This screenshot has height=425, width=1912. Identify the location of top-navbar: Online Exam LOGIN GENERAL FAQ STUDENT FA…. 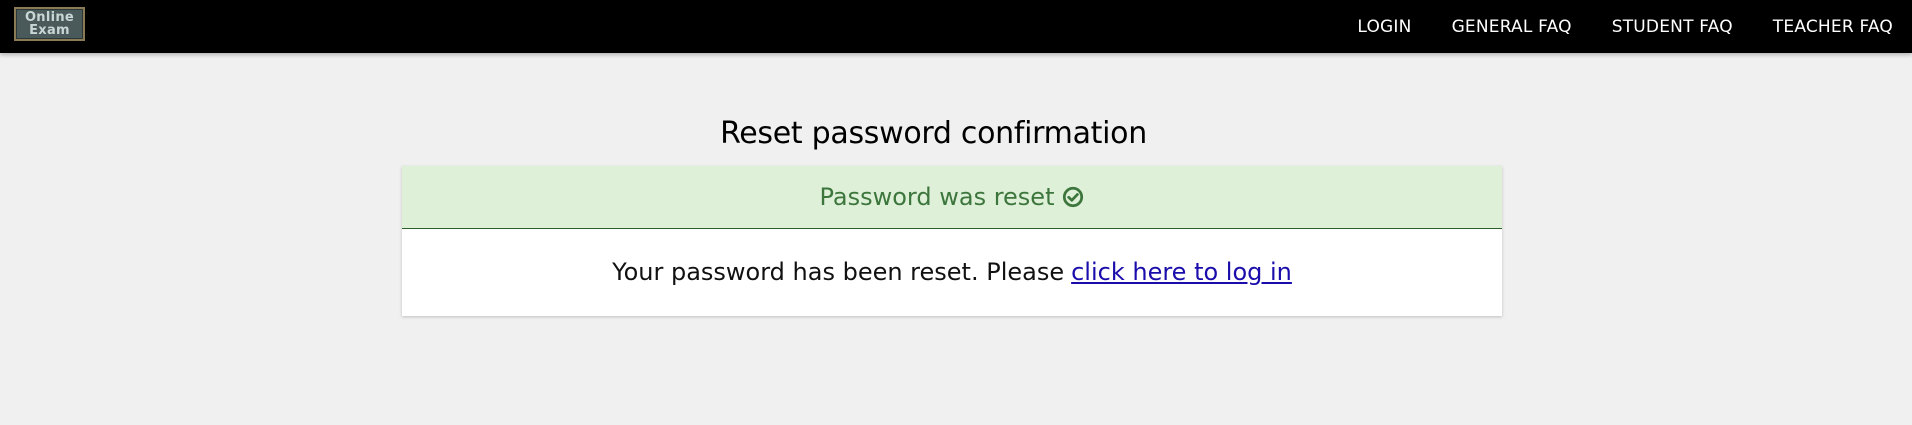
(956, 26).